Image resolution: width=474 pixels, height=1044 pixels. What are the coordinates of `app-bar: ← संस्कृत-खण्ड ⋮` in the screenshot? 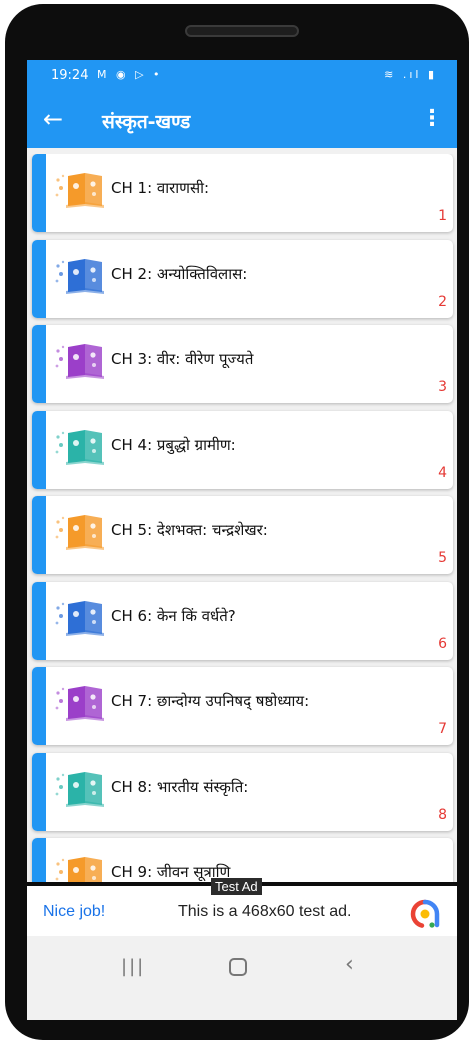 It's located at (242, 120).